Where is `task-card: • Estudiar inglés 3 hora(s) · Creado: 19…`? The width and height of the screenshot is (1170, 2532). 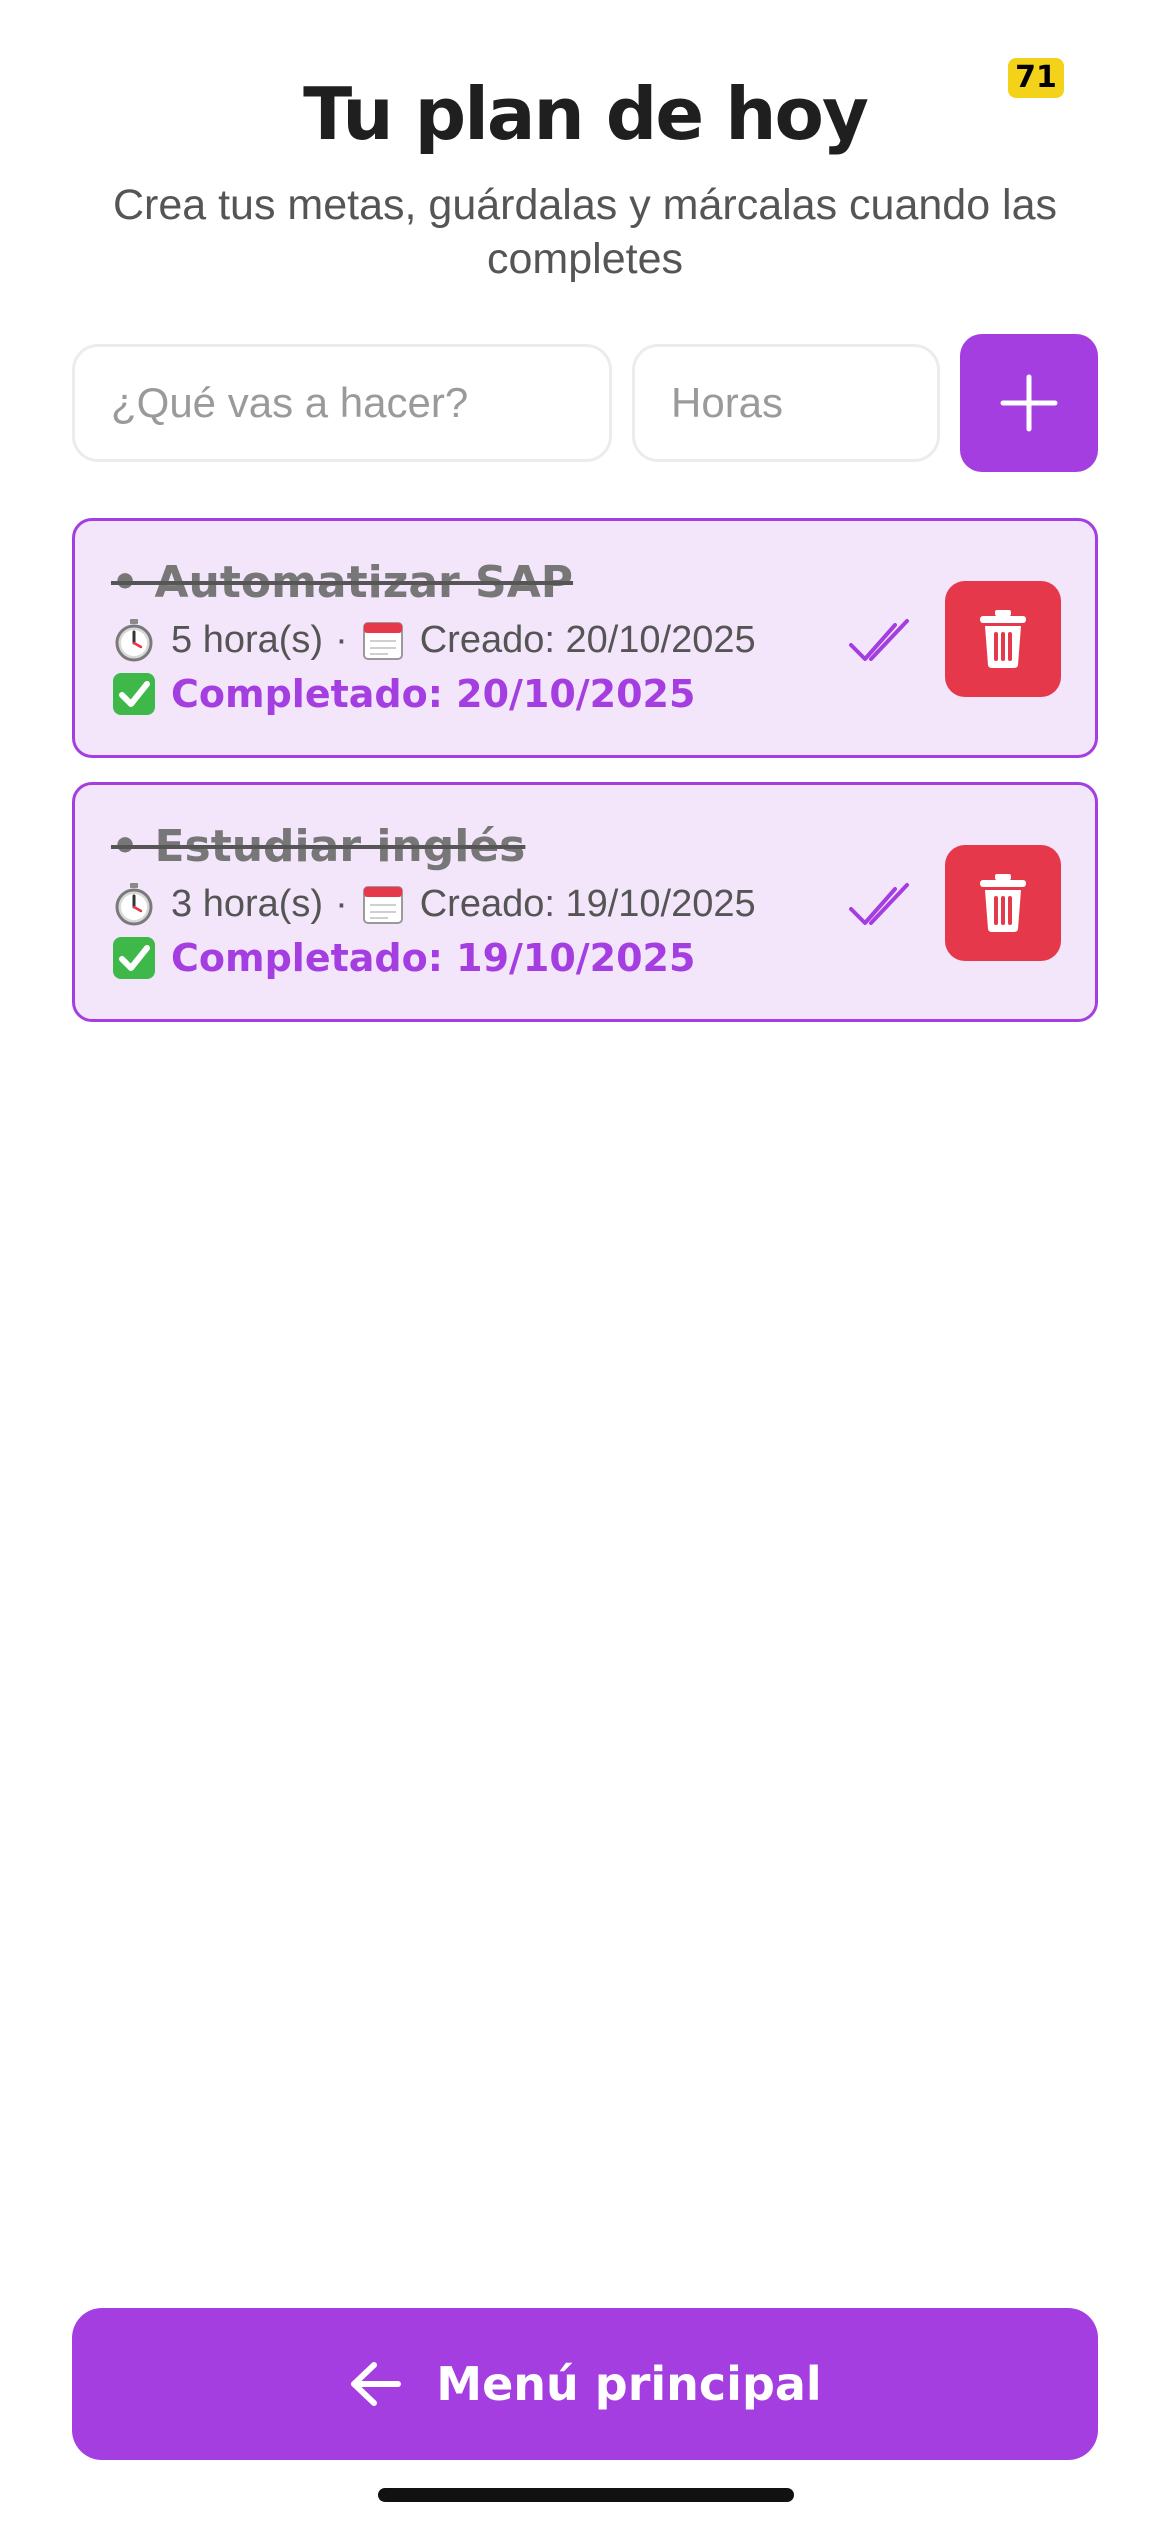
task-card: • Estudiar inglés 3 hora(s) · Creado: 19… is located at coordinates (585, 902).